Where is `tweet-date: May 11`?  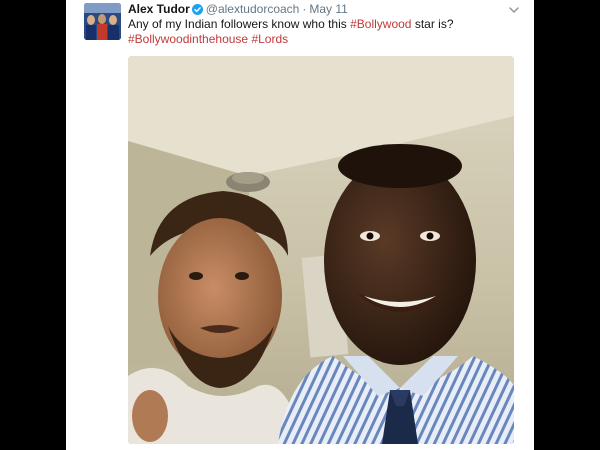
tweet-date: May 11 is located at coordinates (328, 9).